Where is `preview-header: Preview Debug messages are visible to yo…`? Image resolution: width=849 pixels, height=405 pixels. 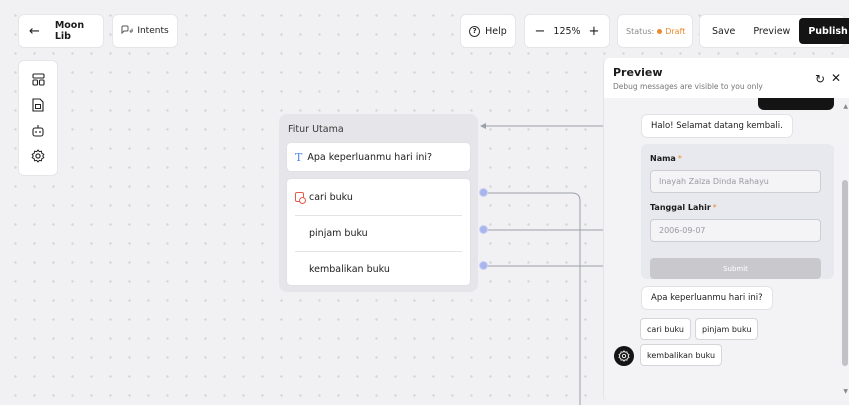 preview-header: Preview Debug messages are visible to yo… is located at coordinates (688, 78).